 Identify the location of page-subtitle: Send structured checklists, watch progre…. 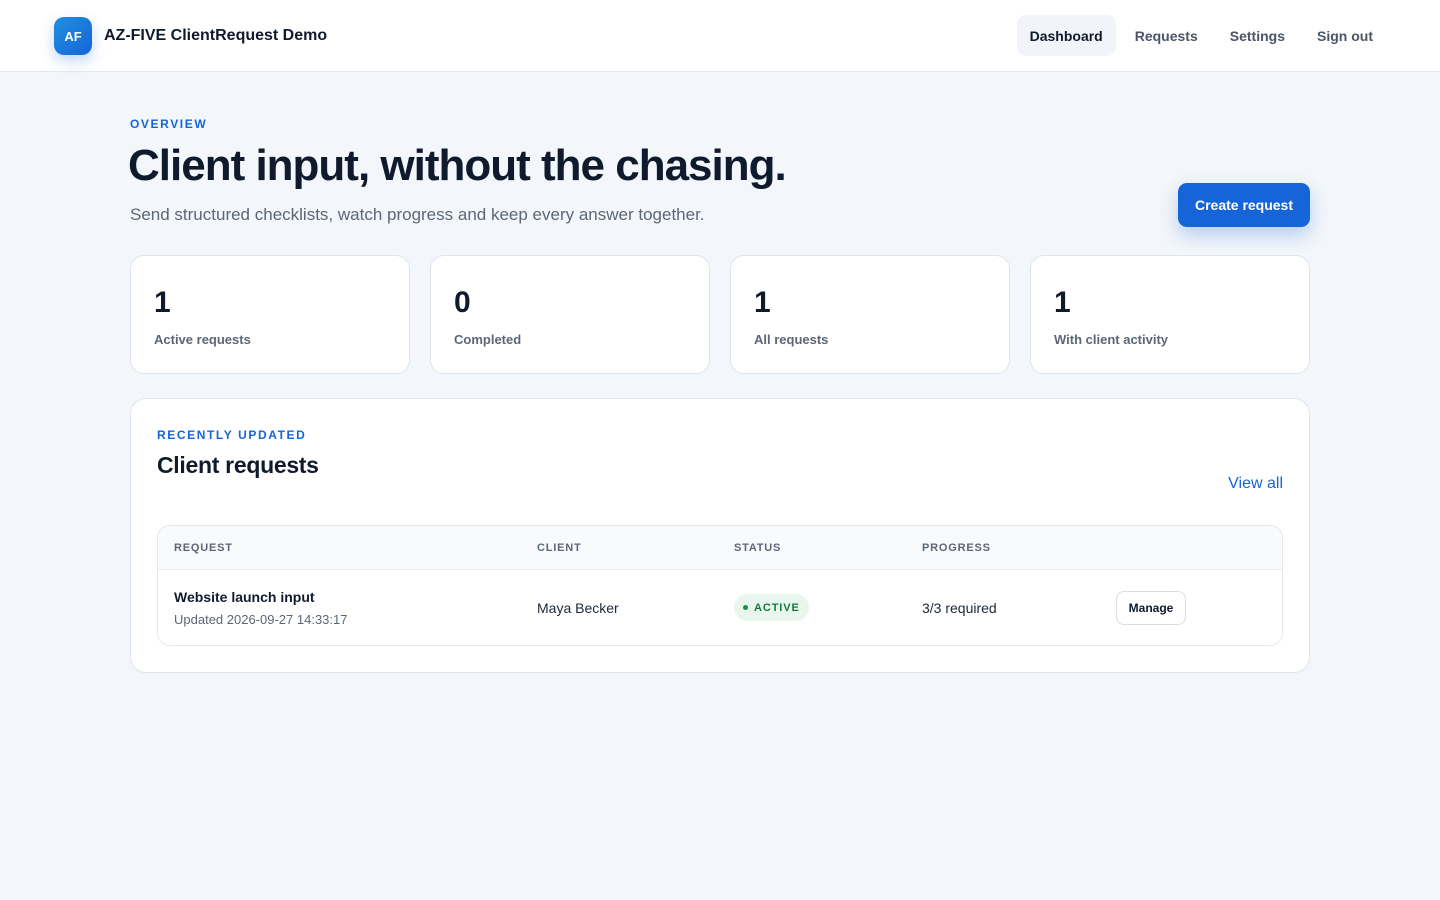
(417, 214).